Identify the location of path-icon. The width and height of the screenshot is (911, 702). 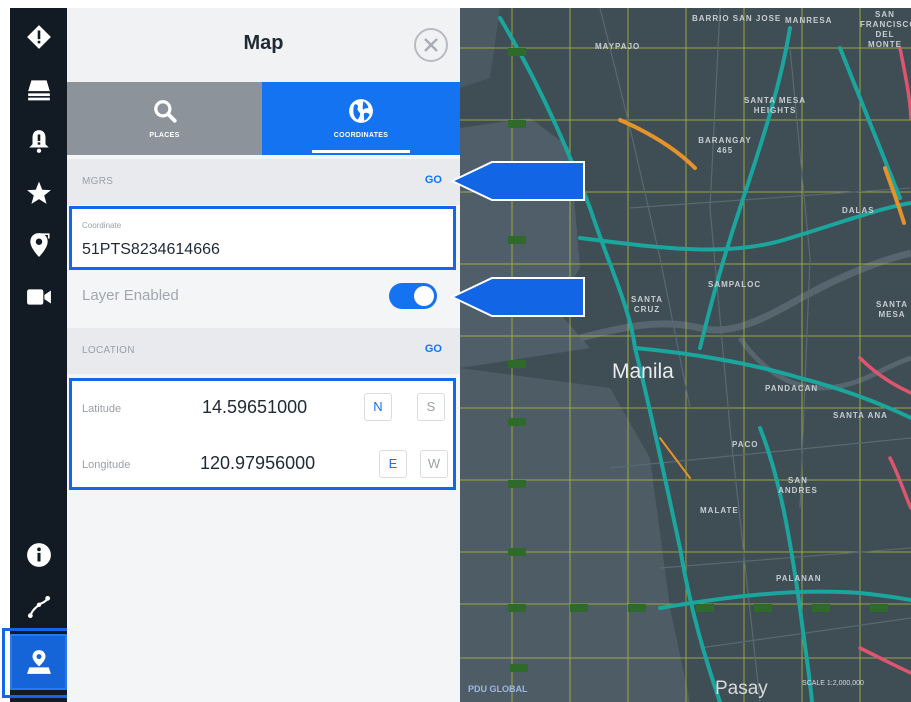
(38, 607).